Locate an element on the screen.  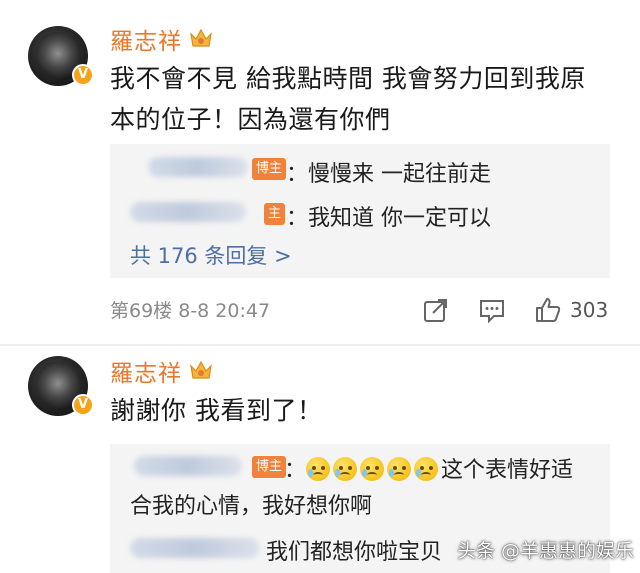
like-count: 303 is located at coordinates (589, 310).